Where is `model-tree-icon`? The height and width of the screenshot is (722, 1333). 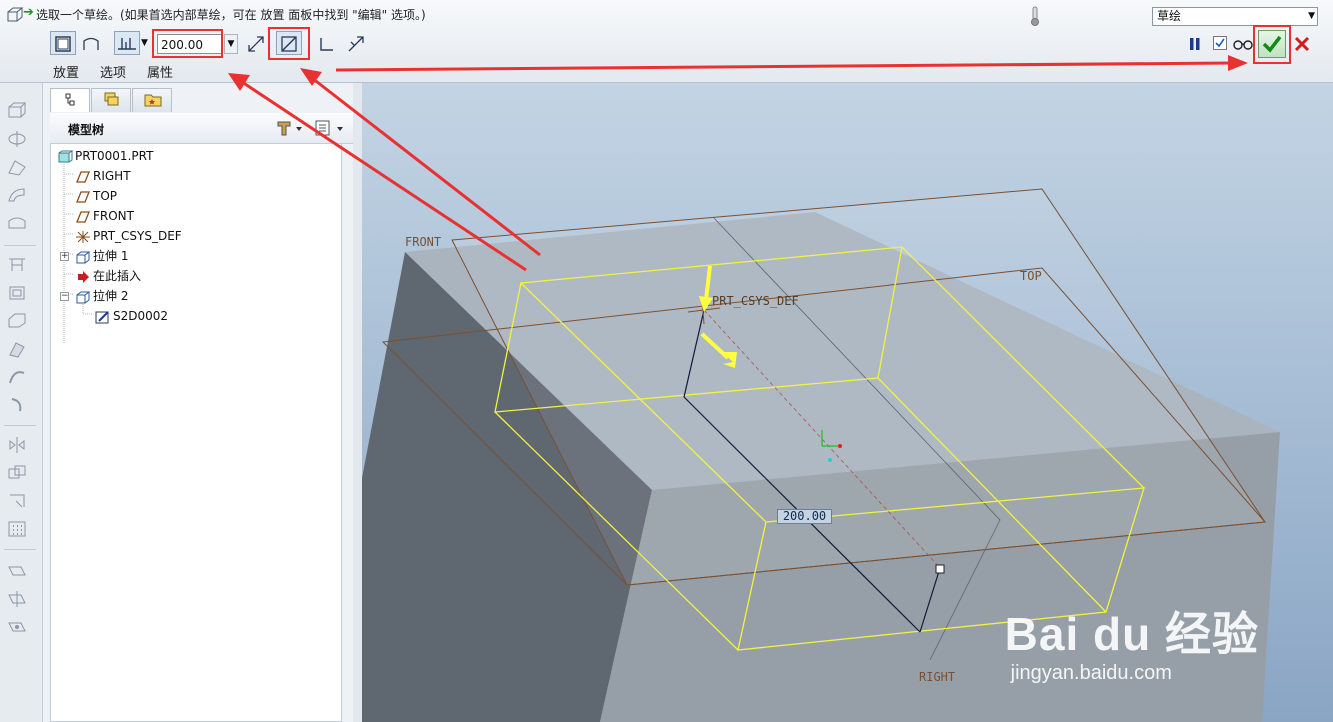 model-tree-icon is located at coordinates (70, 99).